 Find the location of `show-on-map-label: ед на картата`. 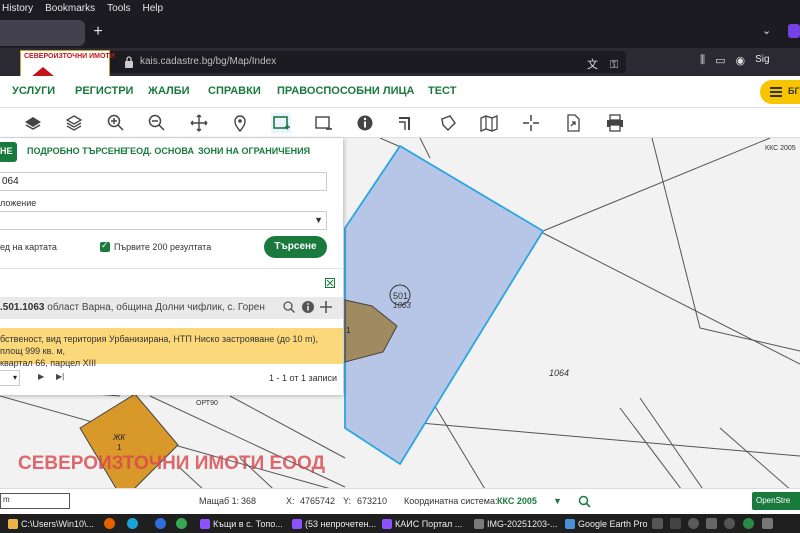

show-on-map-label: ед на картата is located at coordinates (28, 247).